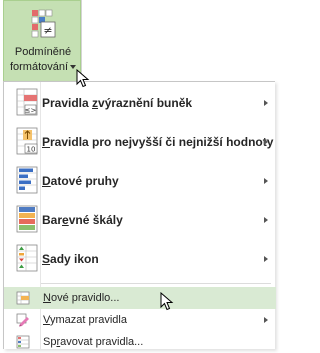 Image resolution: width=320 pixels, height=353 pixels. I want to click on data-bars-icon, so click(27, 180).